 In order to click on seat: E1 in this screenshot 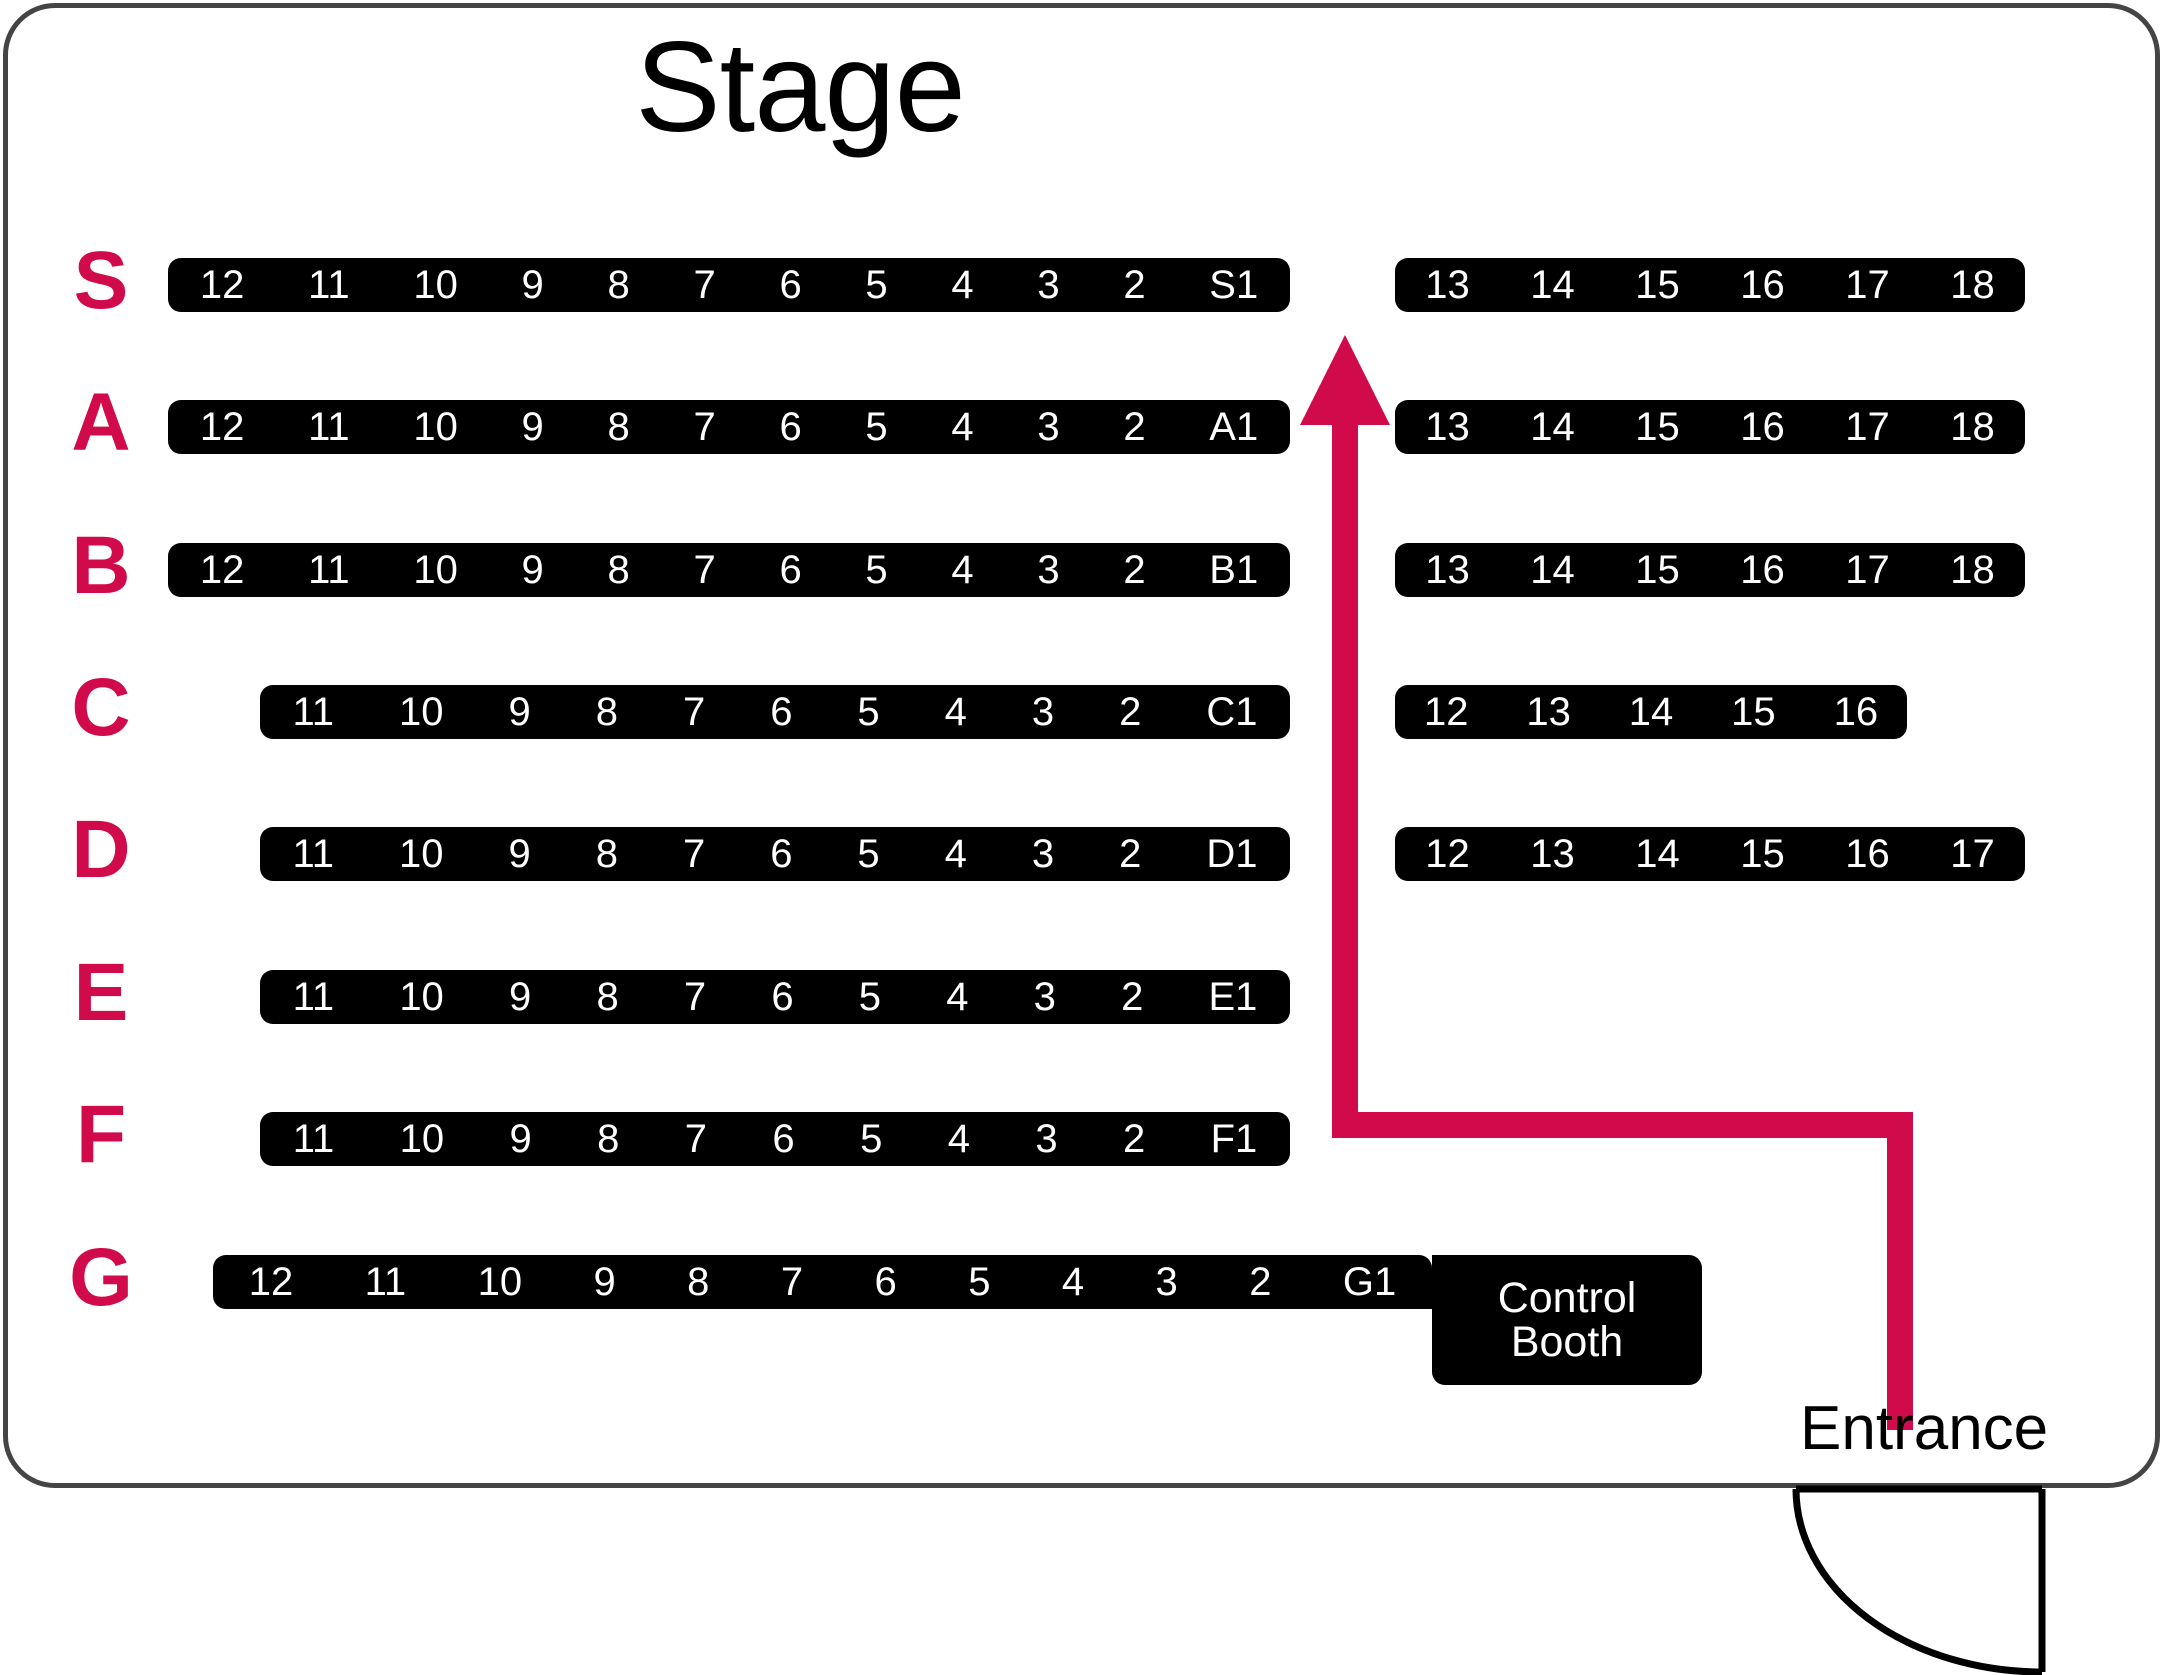, I will do `click(1233, 997)`.